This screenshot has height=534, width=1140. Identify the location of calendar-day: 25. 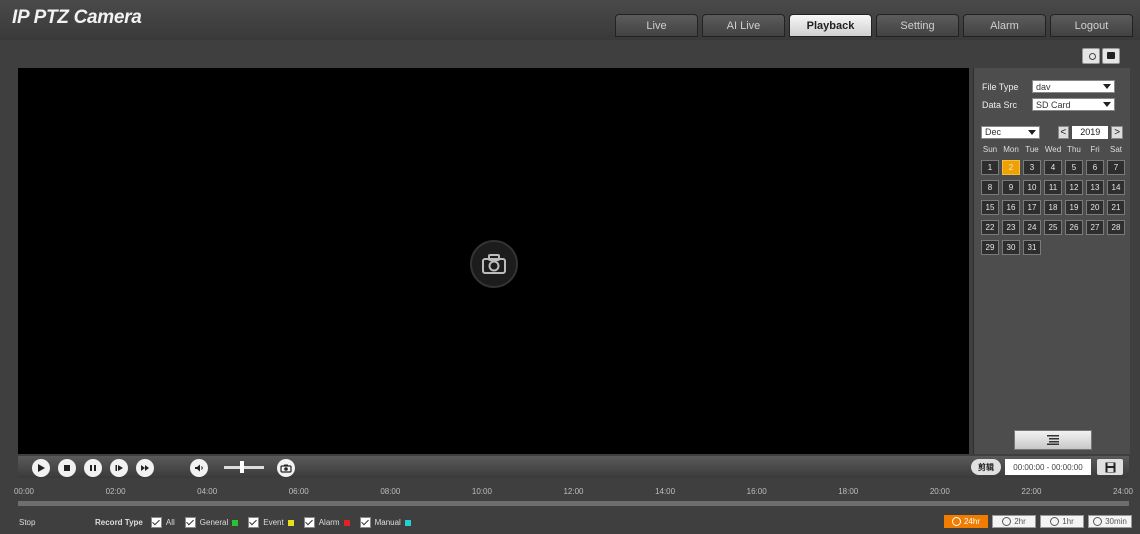
(1053, 227).